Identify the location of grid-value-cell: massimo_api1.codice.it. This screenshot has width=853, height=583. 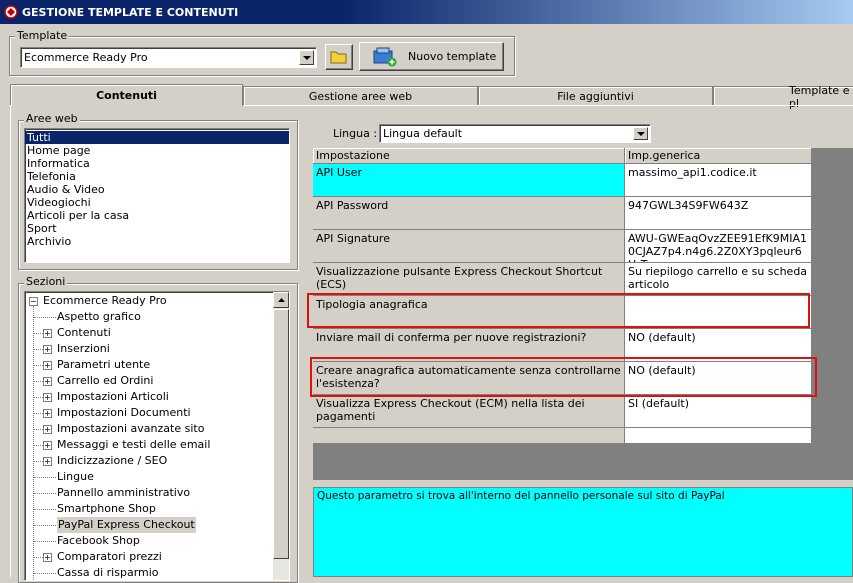
(718, 180).